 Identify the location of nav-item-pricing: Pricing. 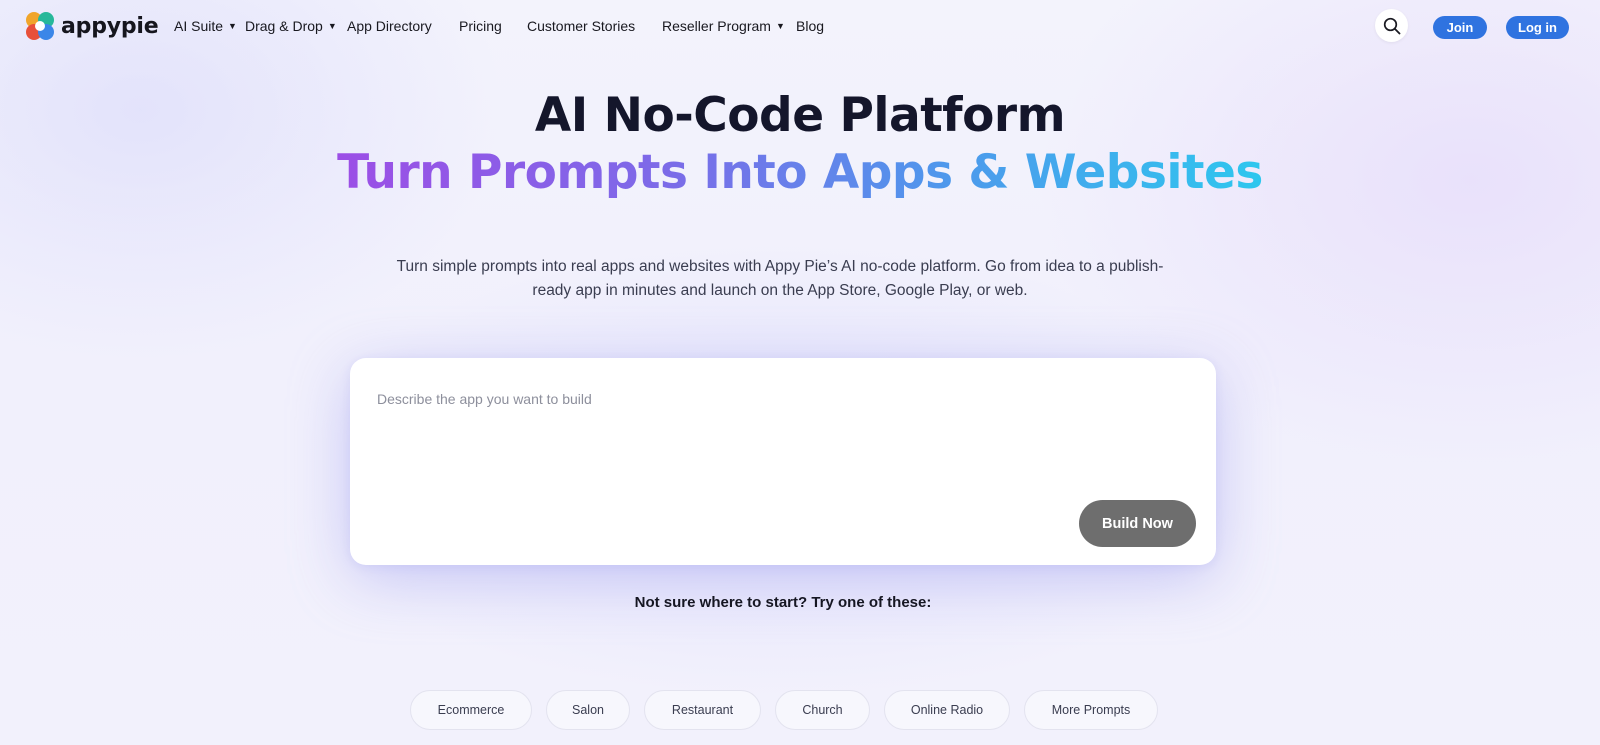
(493, 26).